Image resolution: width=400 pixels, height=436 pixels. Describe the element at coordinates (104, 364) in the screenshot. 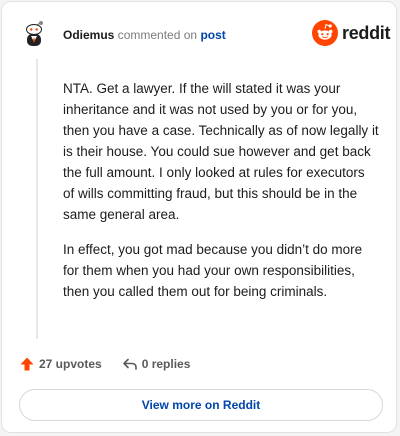

I see `comment-actions: 27 upvotes 0 replies` at that location.